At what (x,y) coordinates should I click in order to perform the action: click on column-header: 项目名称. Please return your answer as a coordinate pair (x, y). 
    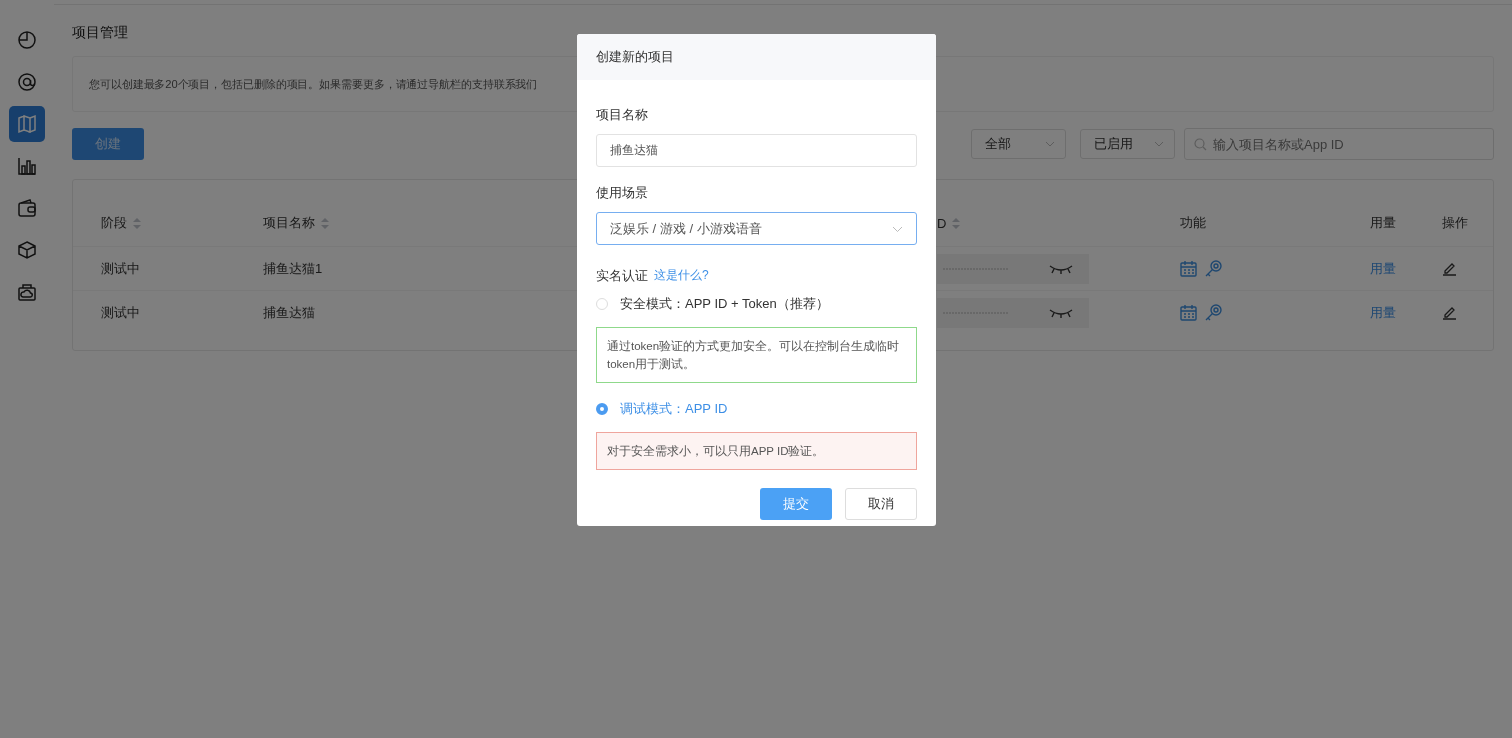
    Looking at the image, I should click on (289, 223).